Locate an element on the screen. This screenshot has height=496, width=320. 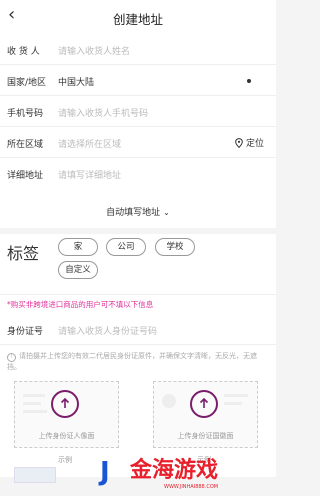
tag-custom: 自定义 is located at coordinates (78, 270).